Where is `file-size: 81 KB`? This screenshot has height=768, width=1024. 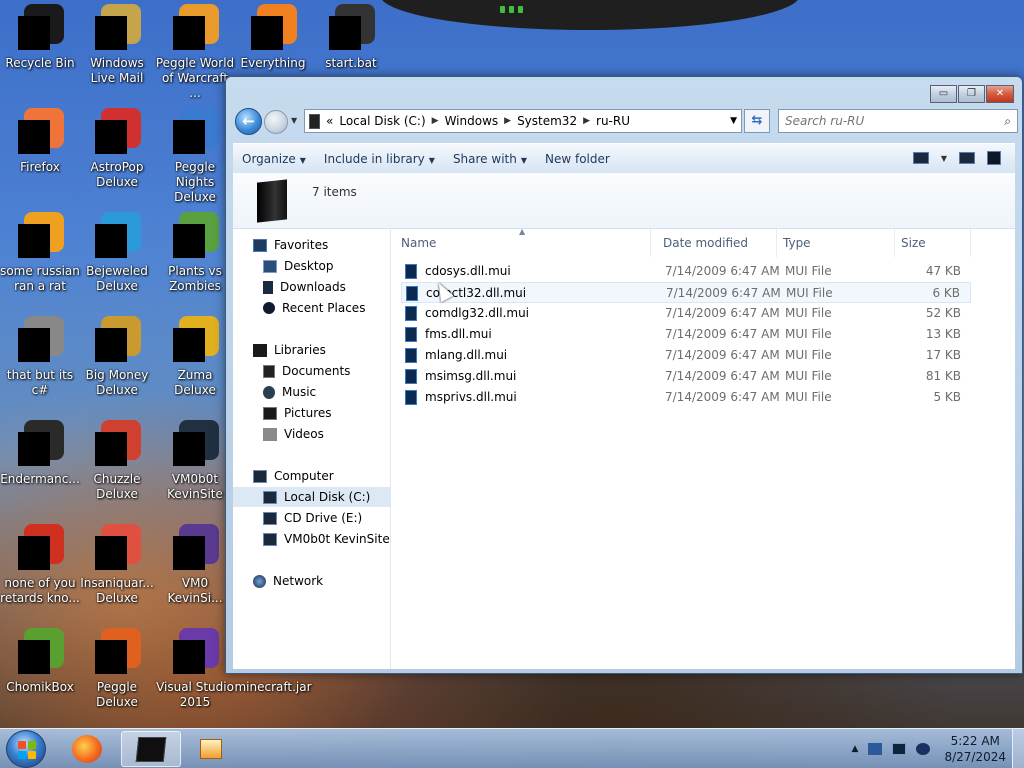
file-size: 81 KB is located at coordinates (943, 376).